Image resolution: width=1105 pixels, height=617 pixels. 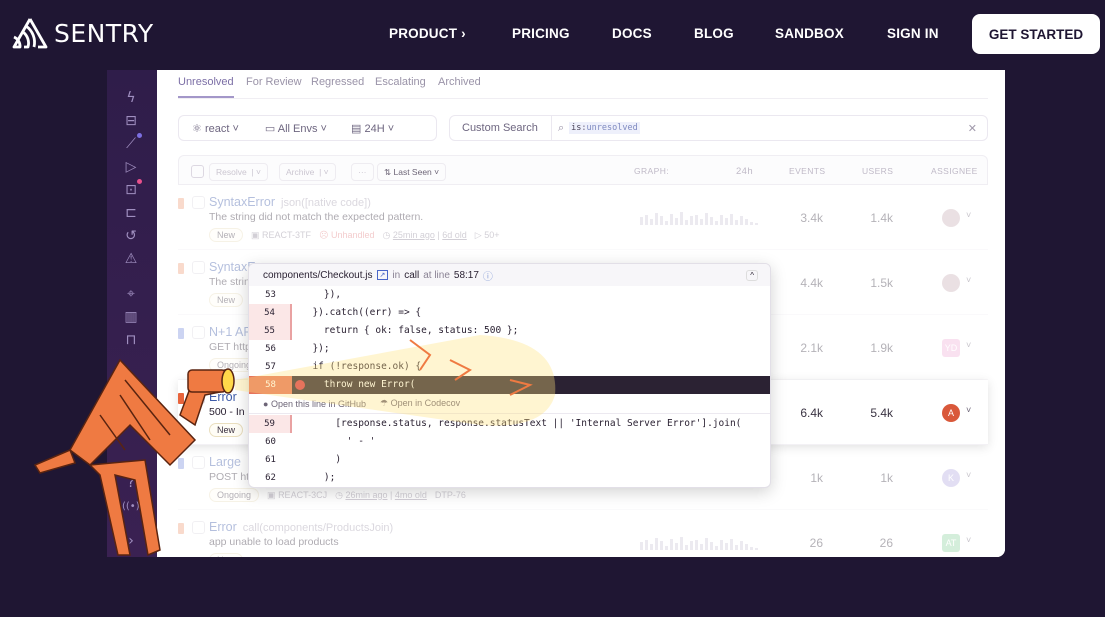 What do you see at coordinates (951, 413) in the screenshot?
I see `assignee-avatar: A` at bounding box center [951, 413].